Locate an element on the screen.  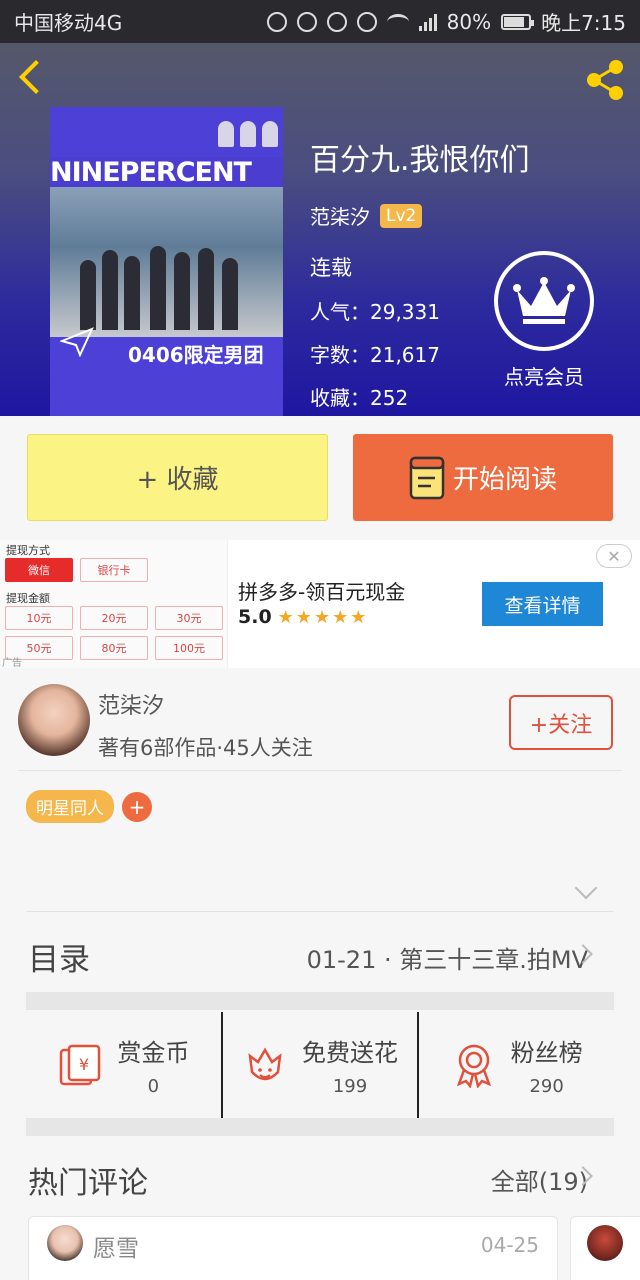
back-button is located at coordinates (34, 79).